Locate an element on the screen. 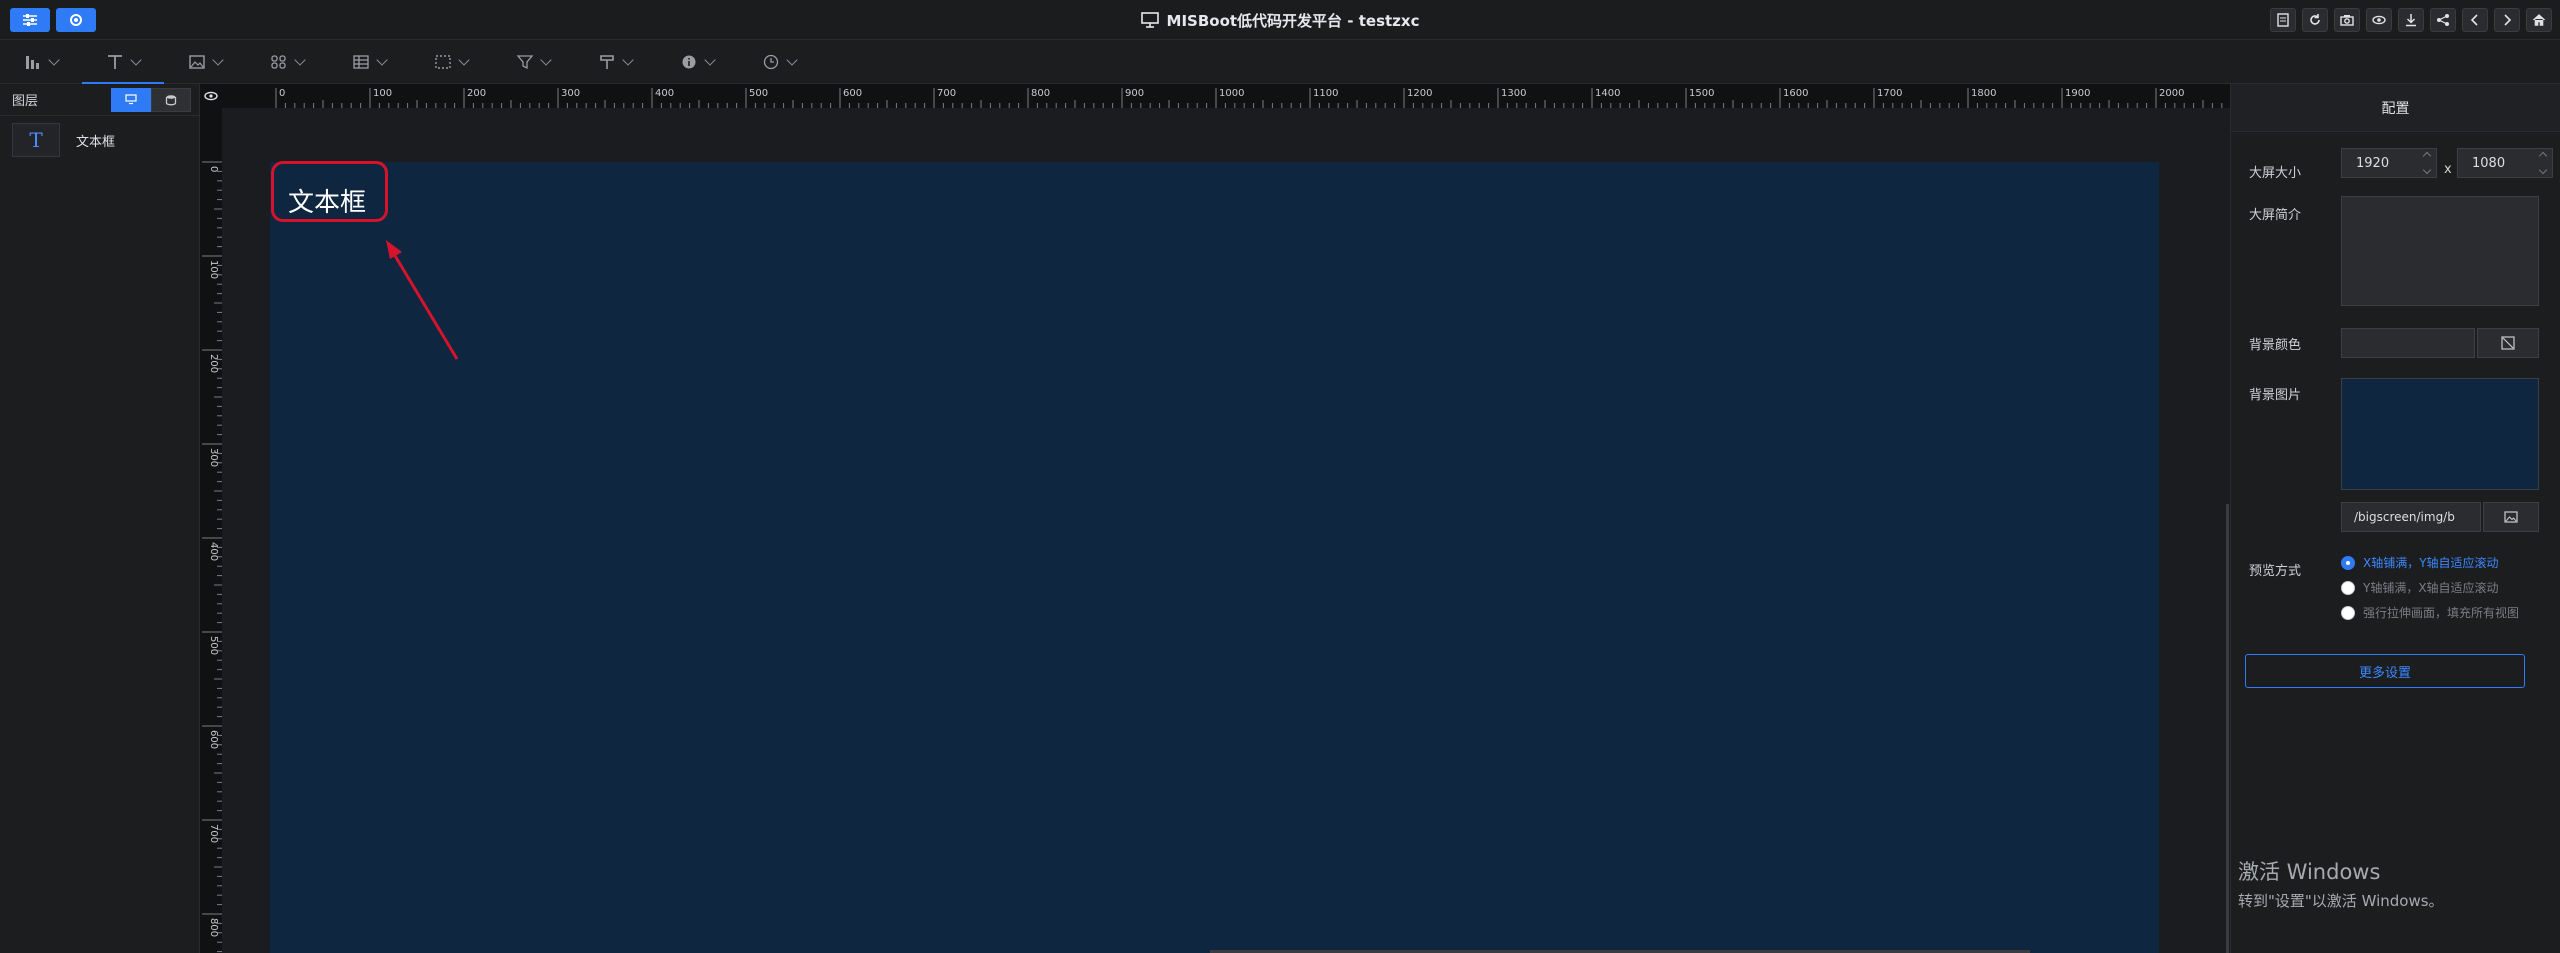 Image resolution: width=2560 pixels, height=953 pixels. layer-label: 文本框 is located at coordinates (96, 142).